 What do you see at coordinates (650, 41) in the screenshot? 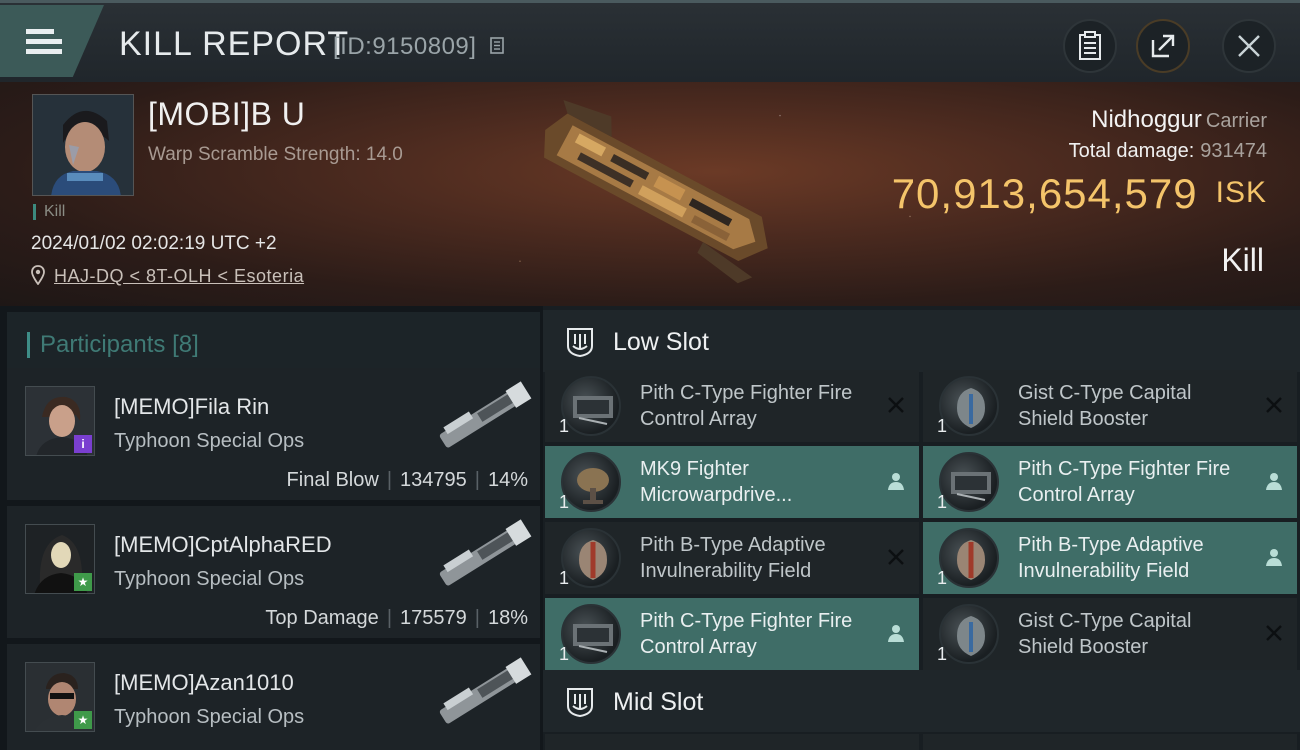
I see `top-bar: KILL REPORT [ID:9150809]` at bounding box center [650, 41].